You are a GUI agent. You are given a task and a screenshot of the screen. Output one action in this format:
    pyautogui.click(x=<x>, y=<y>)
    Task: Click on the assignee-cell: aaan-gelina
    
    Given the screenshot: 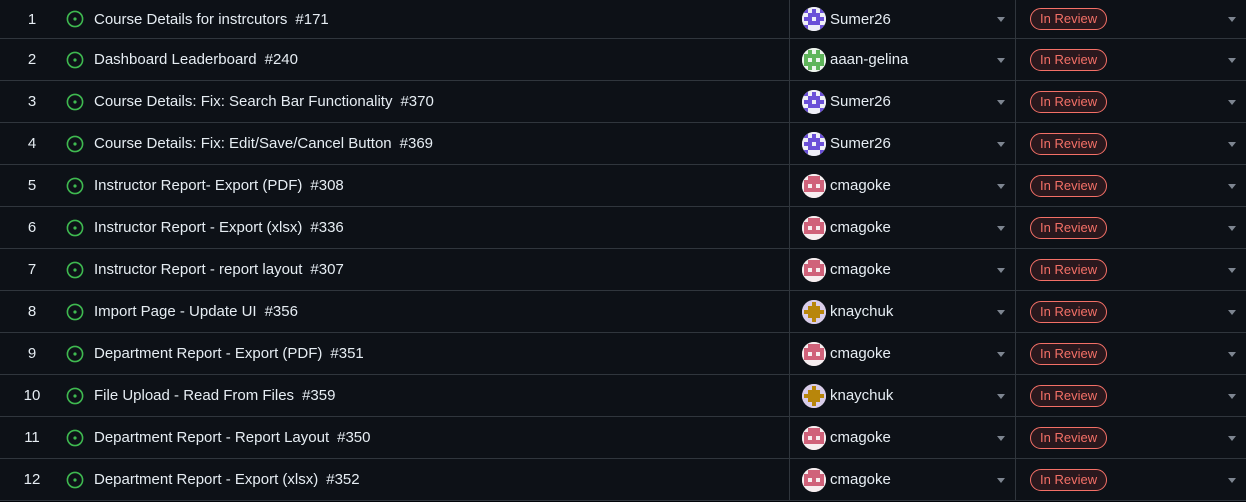 What is the action you would take?
    pyautogui.click(x=903, y=59)
    